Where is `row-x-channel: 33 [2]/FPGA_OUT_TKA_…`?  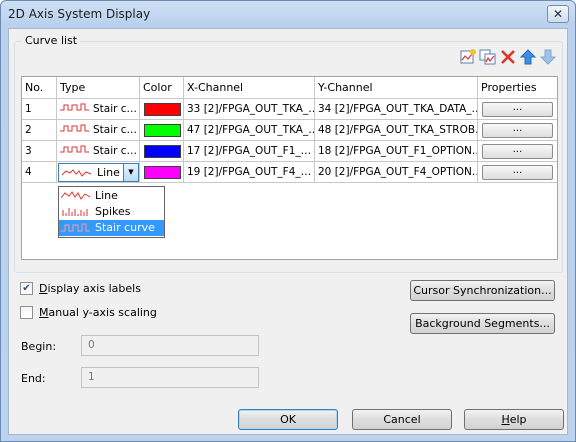 row-x-channel: 33 [2]/FPGA_OUT_TKA_… is located at coordinates (249, 109).